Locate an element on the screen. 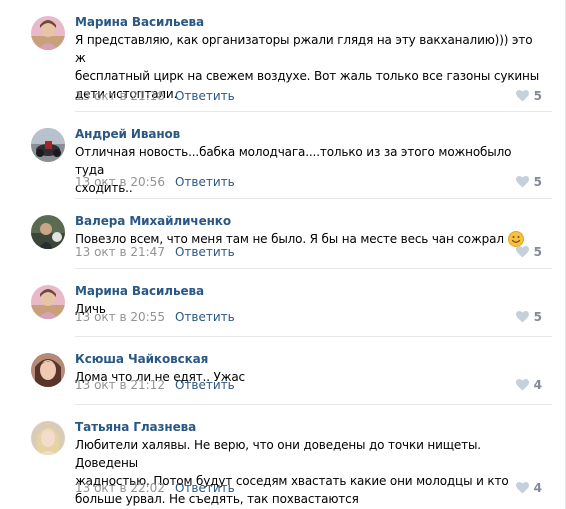 Image resolution: width=566 pixels, height=509 pixels. comment-date: 13 окт в 20:56 is located at coordinates (120, 182).